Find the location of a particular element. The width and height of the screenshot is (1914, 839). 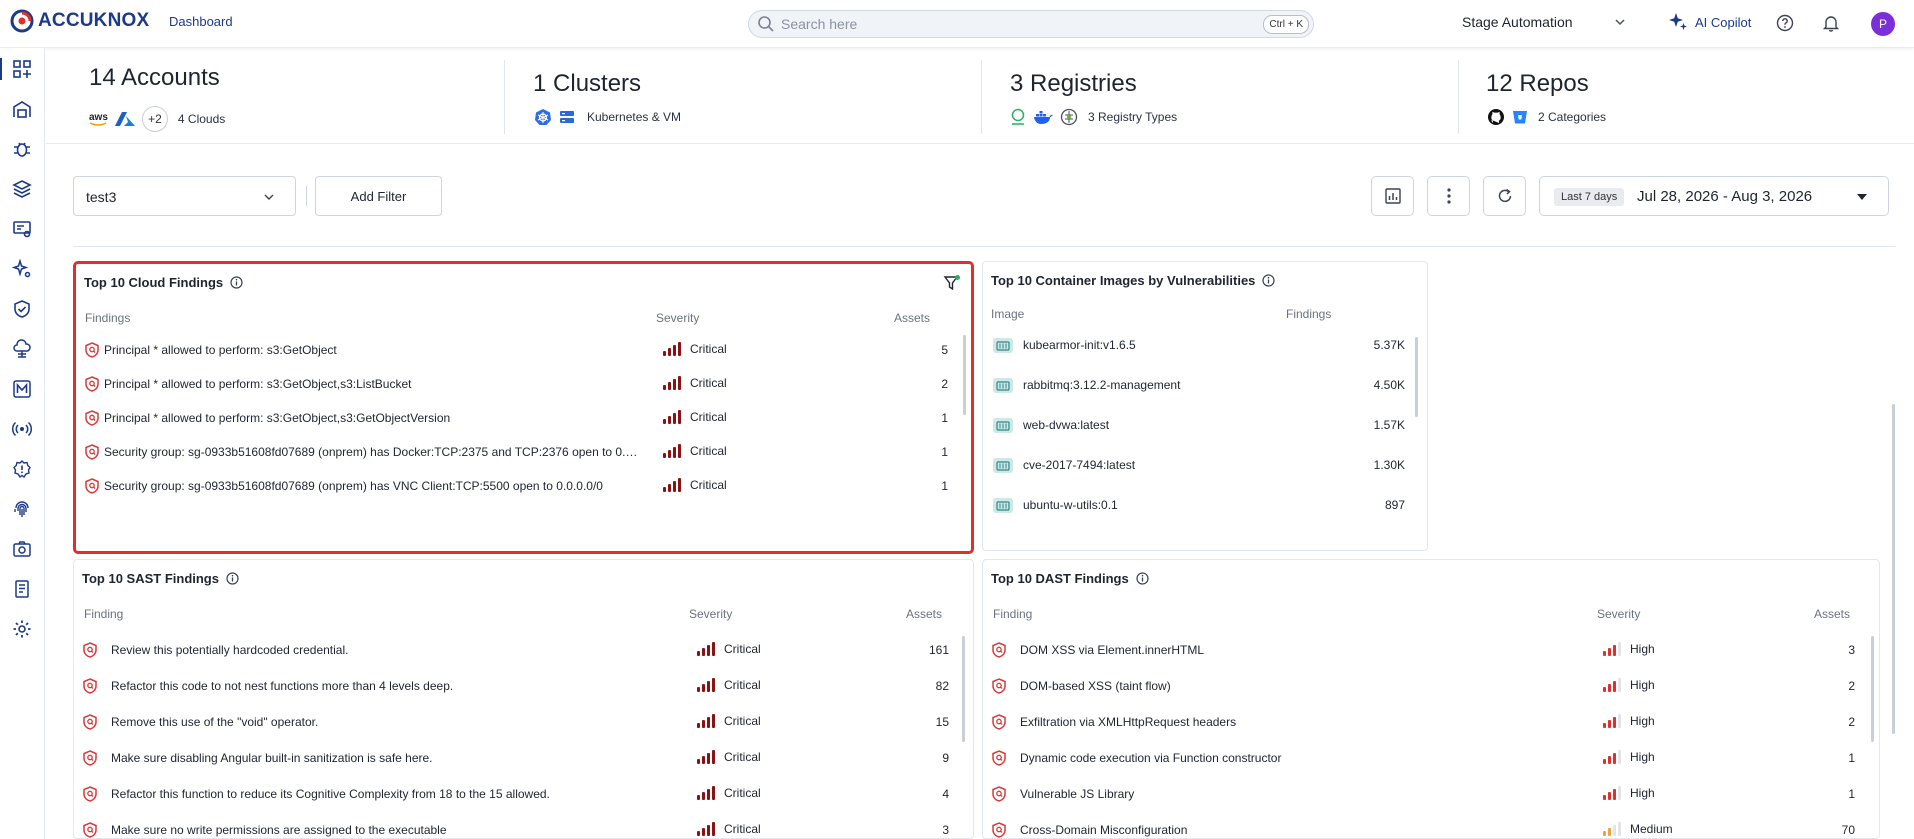

help-icon is located at coordinates (1785, 23).